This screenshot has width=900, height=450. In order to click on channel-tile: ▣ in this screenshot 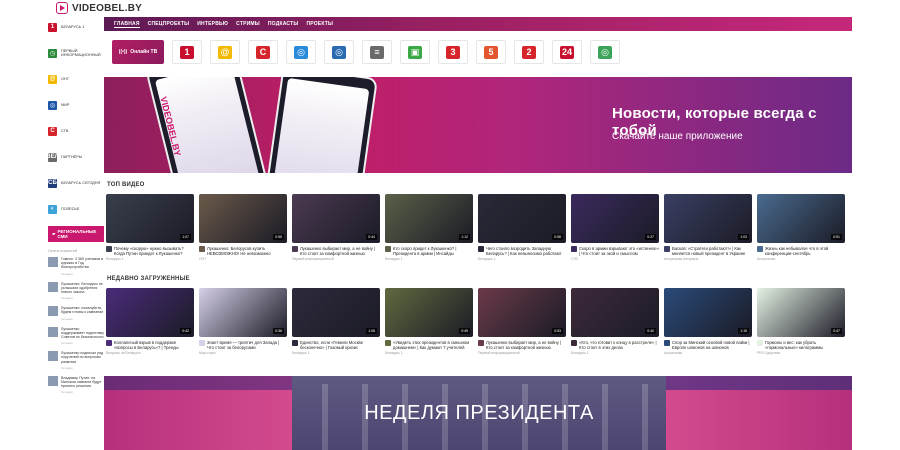, I will do `click(415, 52)`.